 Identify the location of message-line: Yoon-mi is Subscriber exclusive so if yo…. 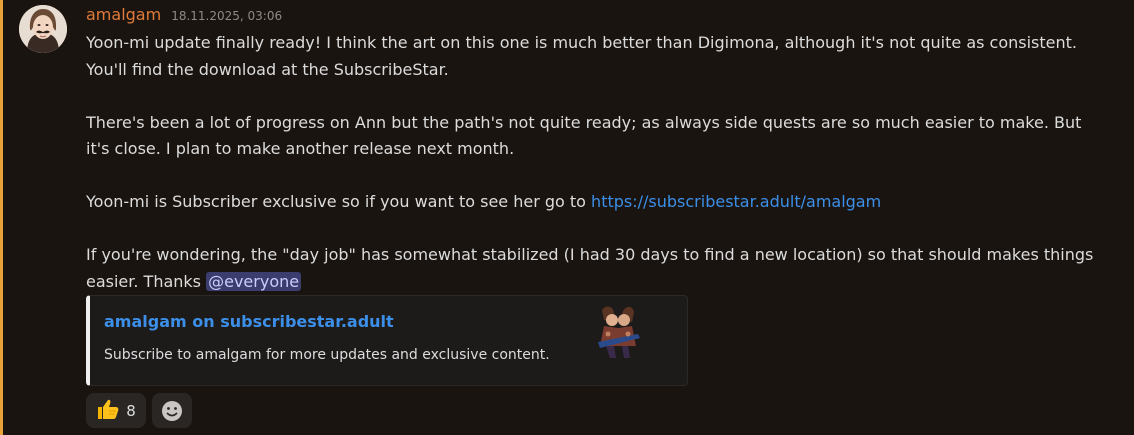
(601, 202).